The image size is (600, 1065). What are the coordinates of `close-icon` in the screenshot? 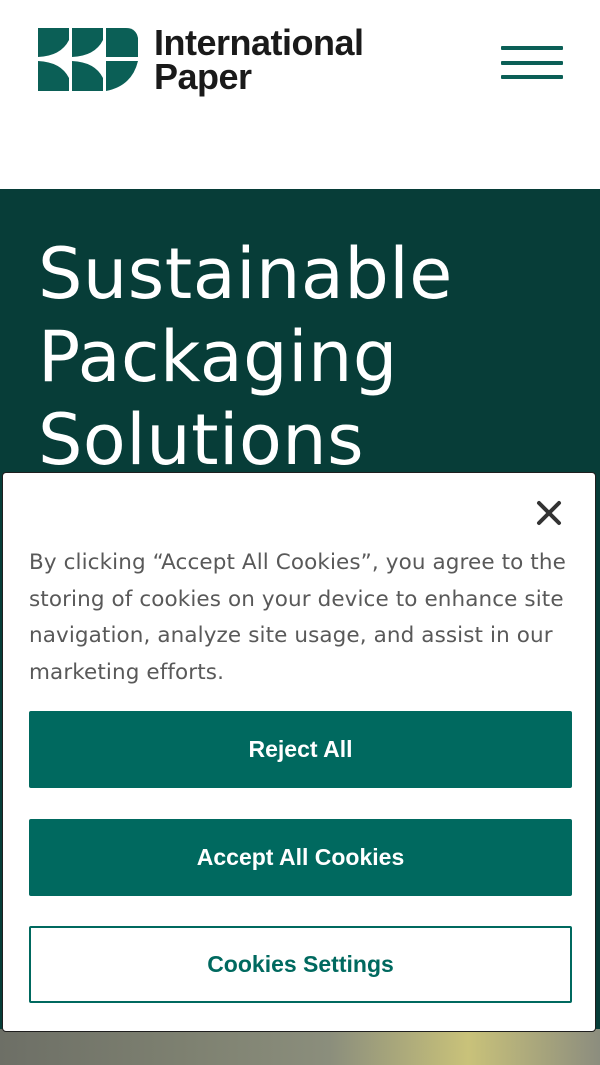 It's located at (549, 513).